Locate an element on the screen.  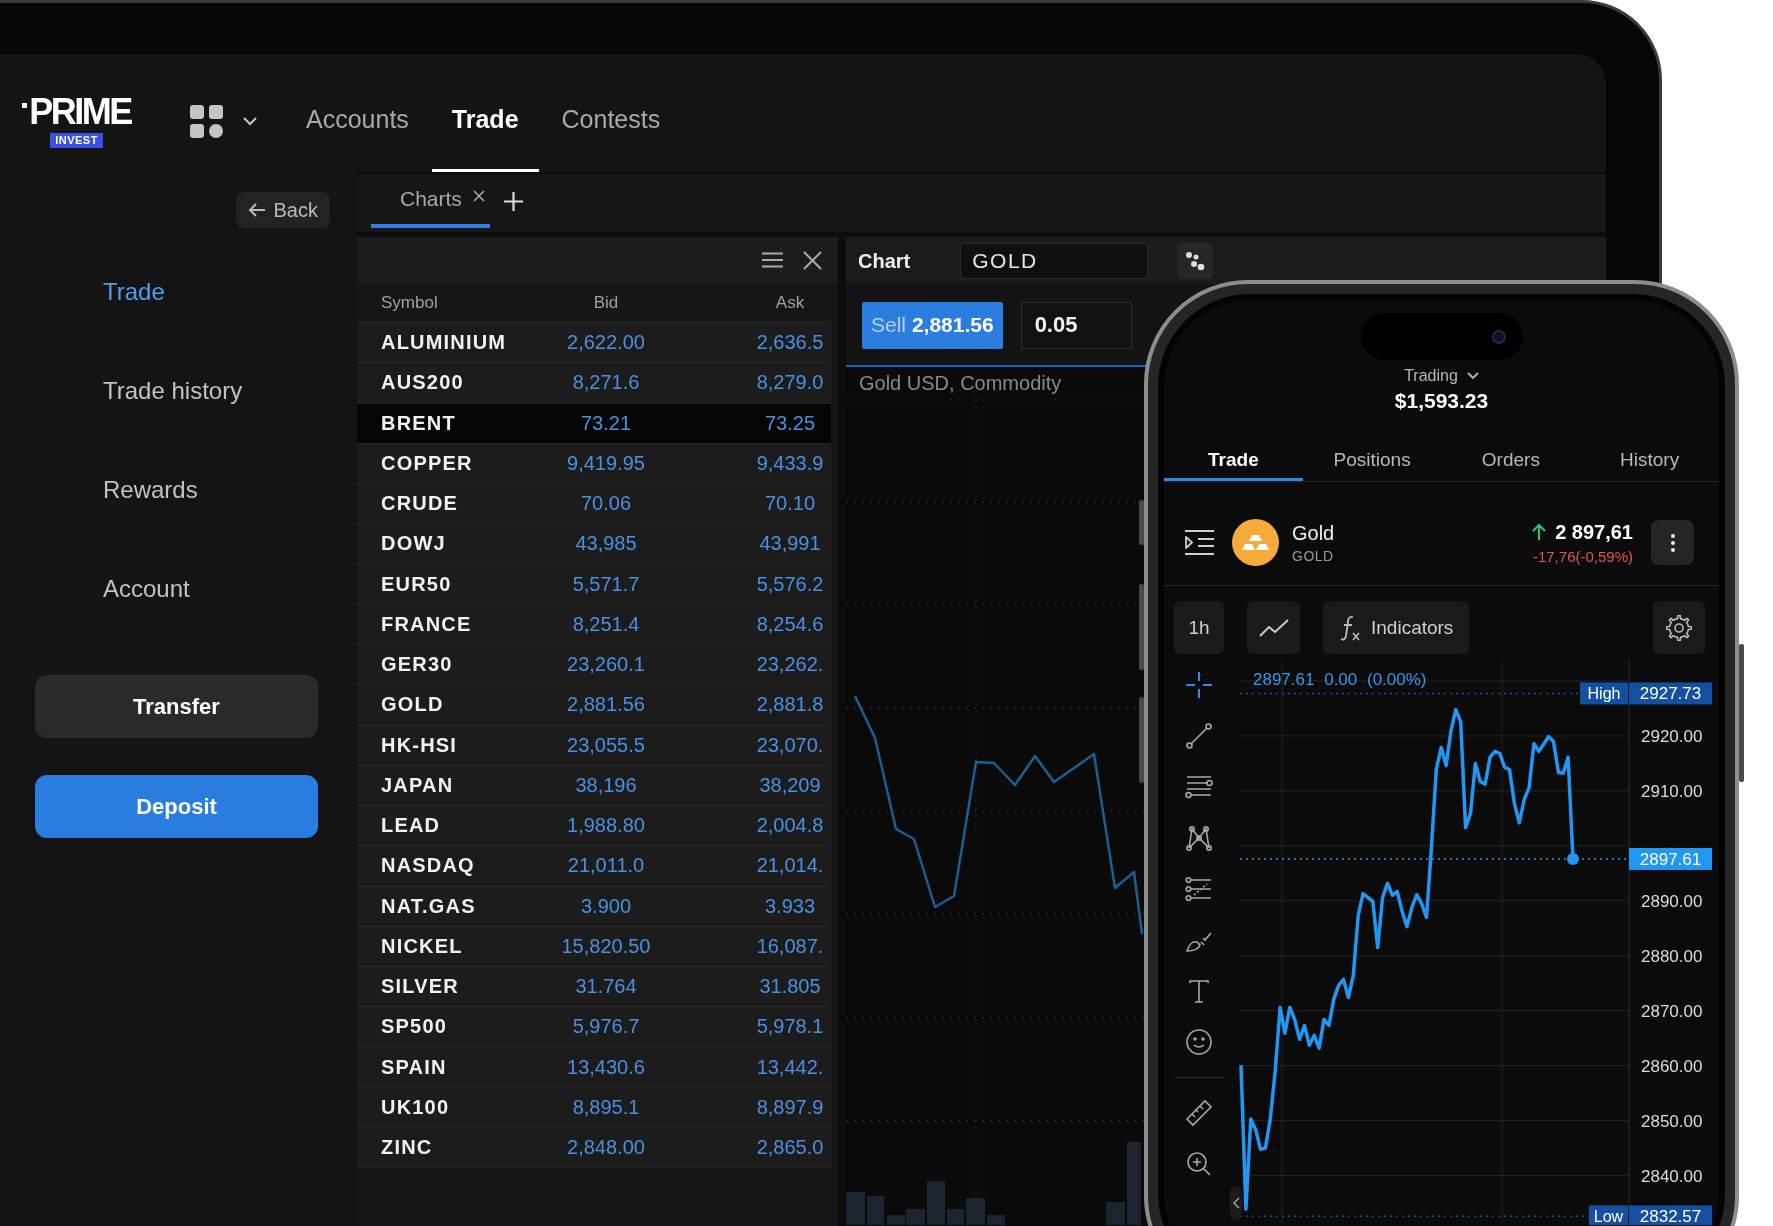
dots-icon is located at coordinates (1195, 261).